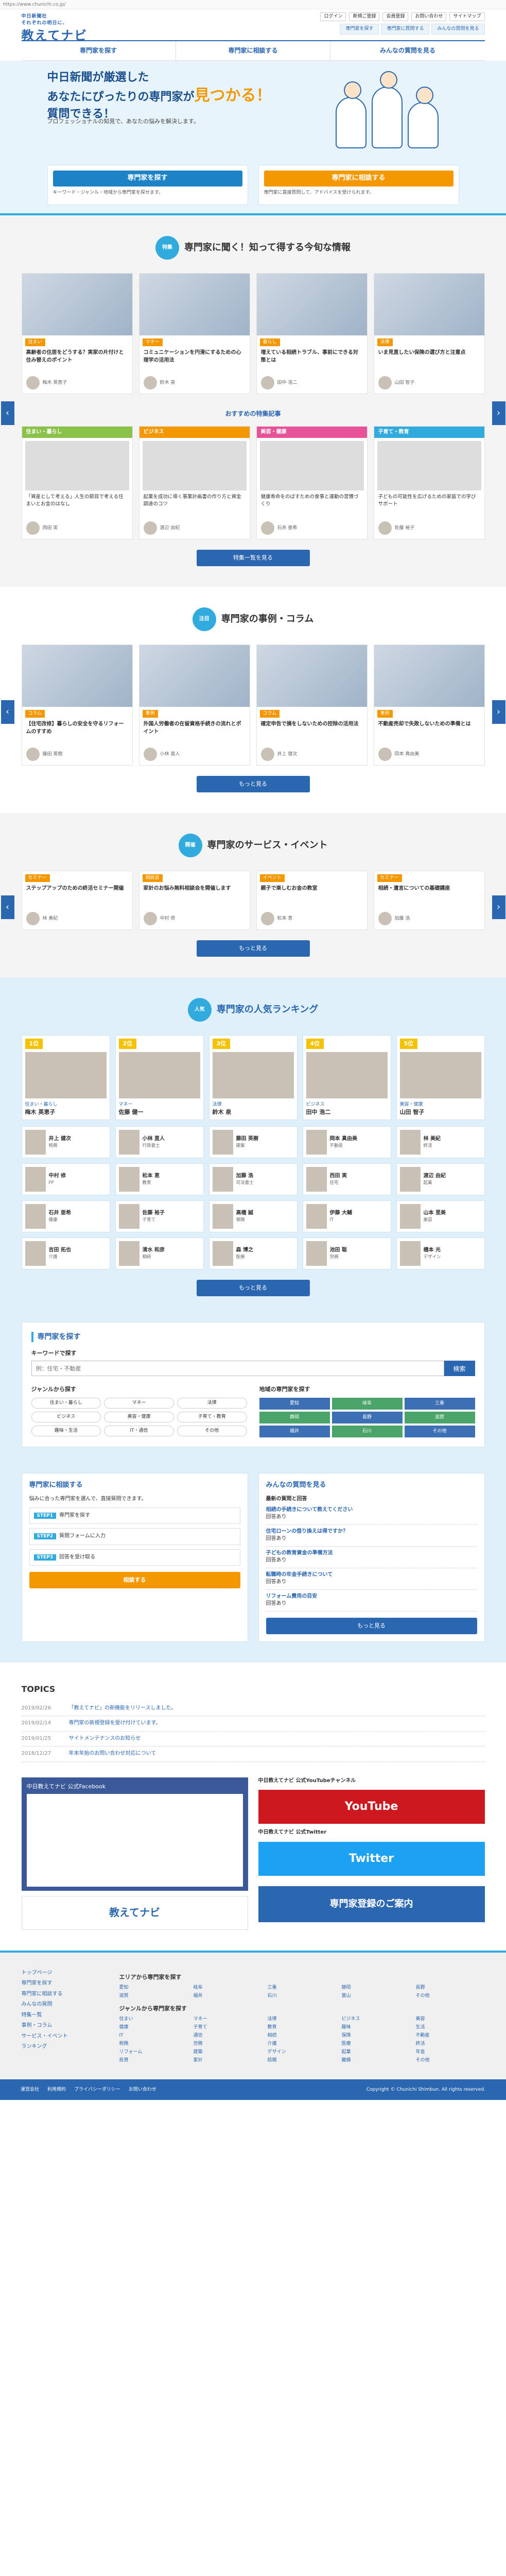 The image size is (506, 2576). What do you see at coordinates (30, 2090) in the screenshot?
I see `footer-bottom-link: 運営会社` at bounding box center [30, 2090].